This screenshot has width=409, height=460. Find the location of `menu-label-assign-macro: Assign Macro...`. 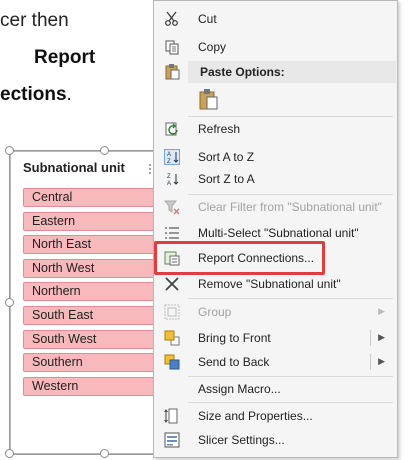

menu-label-assign-macro: Assign Macro... is located at coordinates (239, 389).